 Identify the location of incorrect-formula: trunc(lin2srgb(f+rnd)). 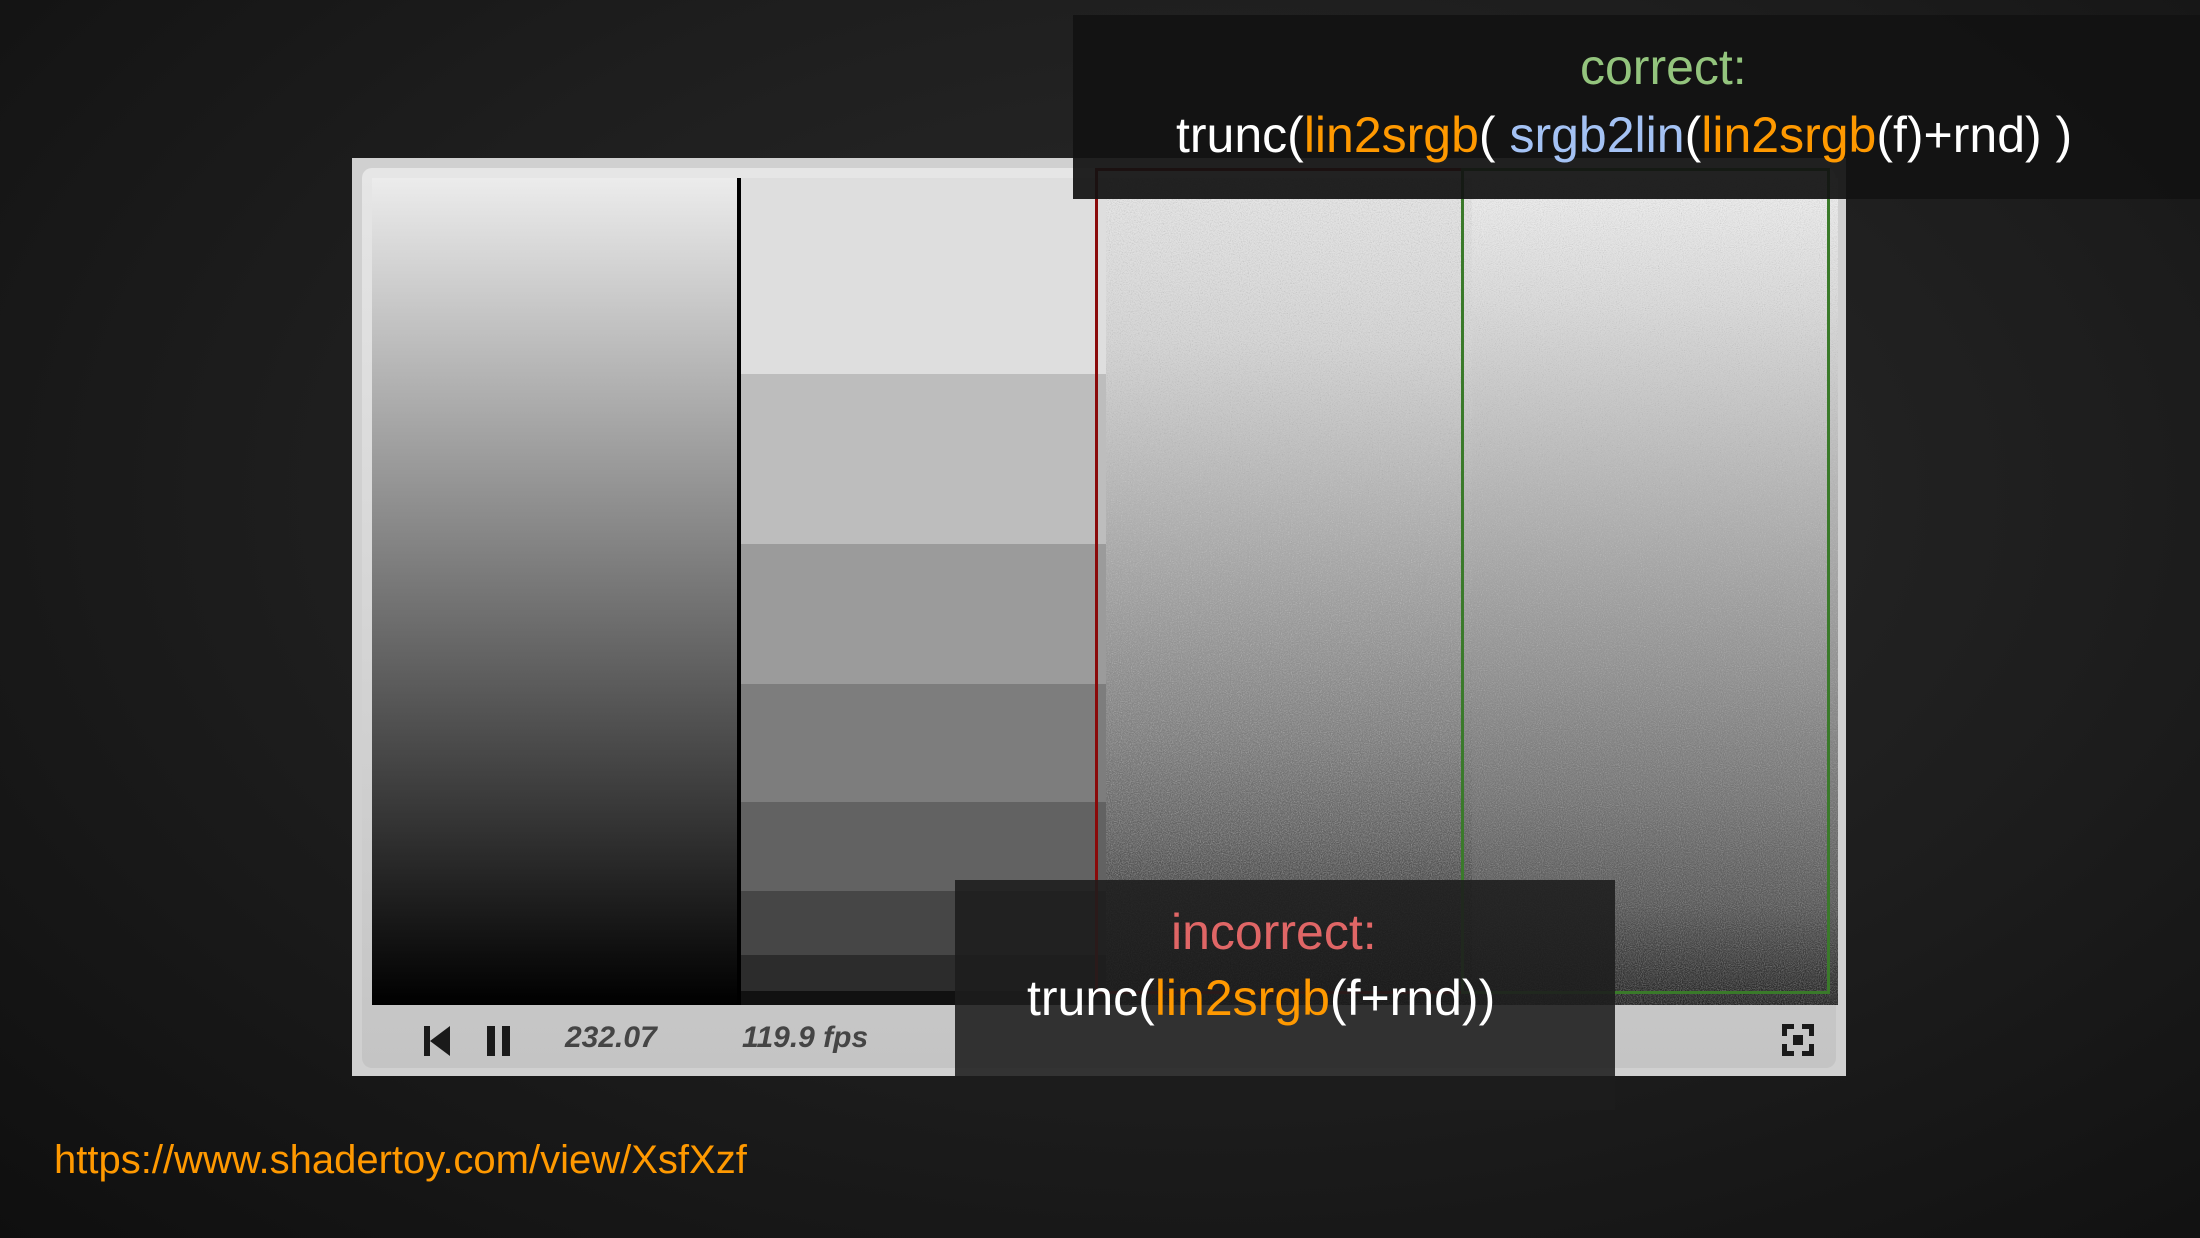
(1261, 998).